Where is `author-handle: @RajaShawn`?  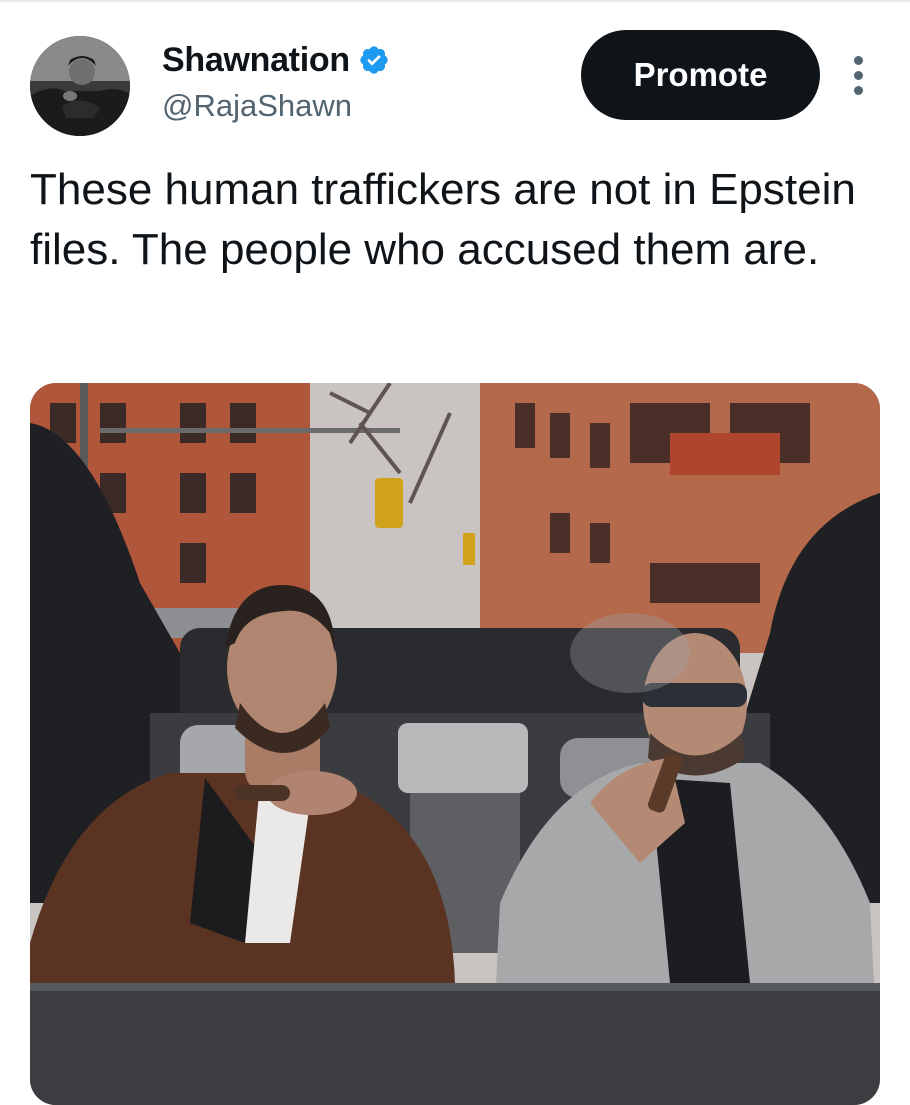 author-handle: @RajaShawn is located at coordinates (257, 106).